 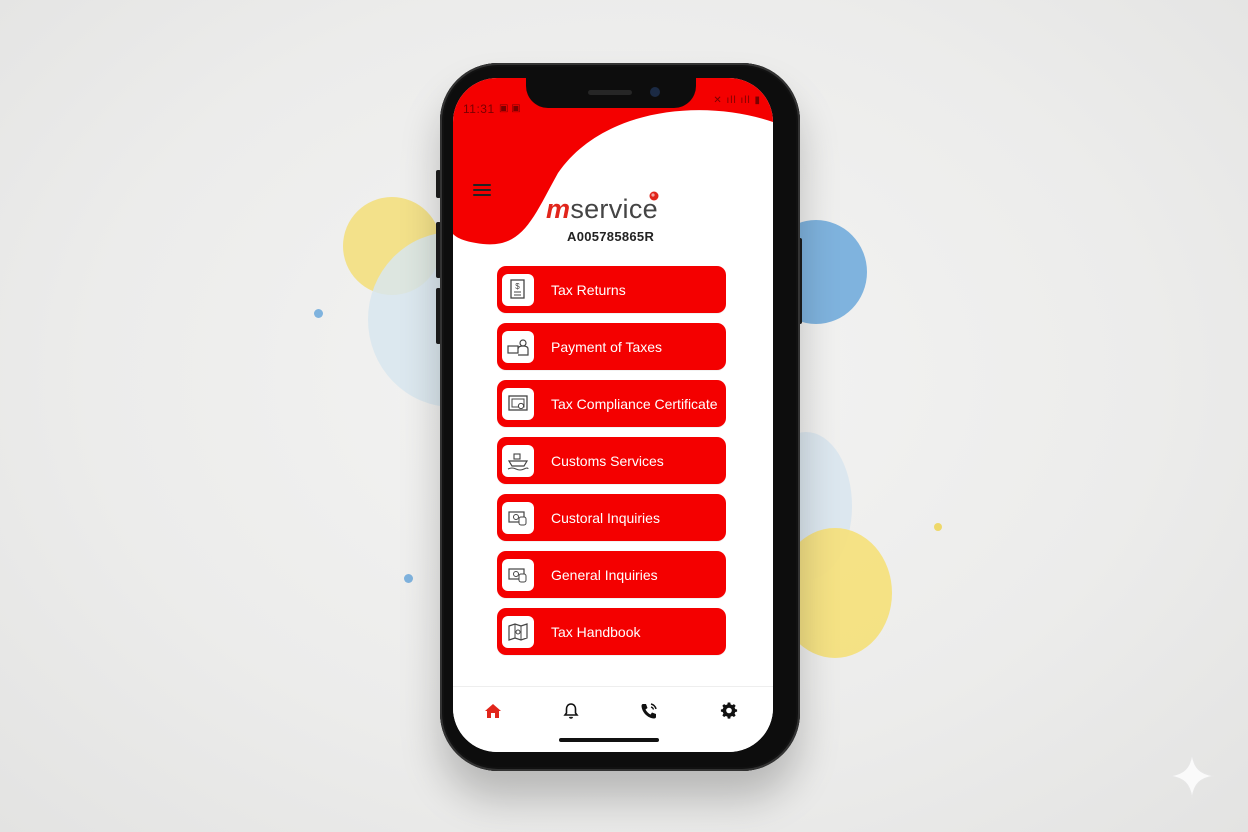 I want to click on logo-m: m, so click(x=558, y=209).